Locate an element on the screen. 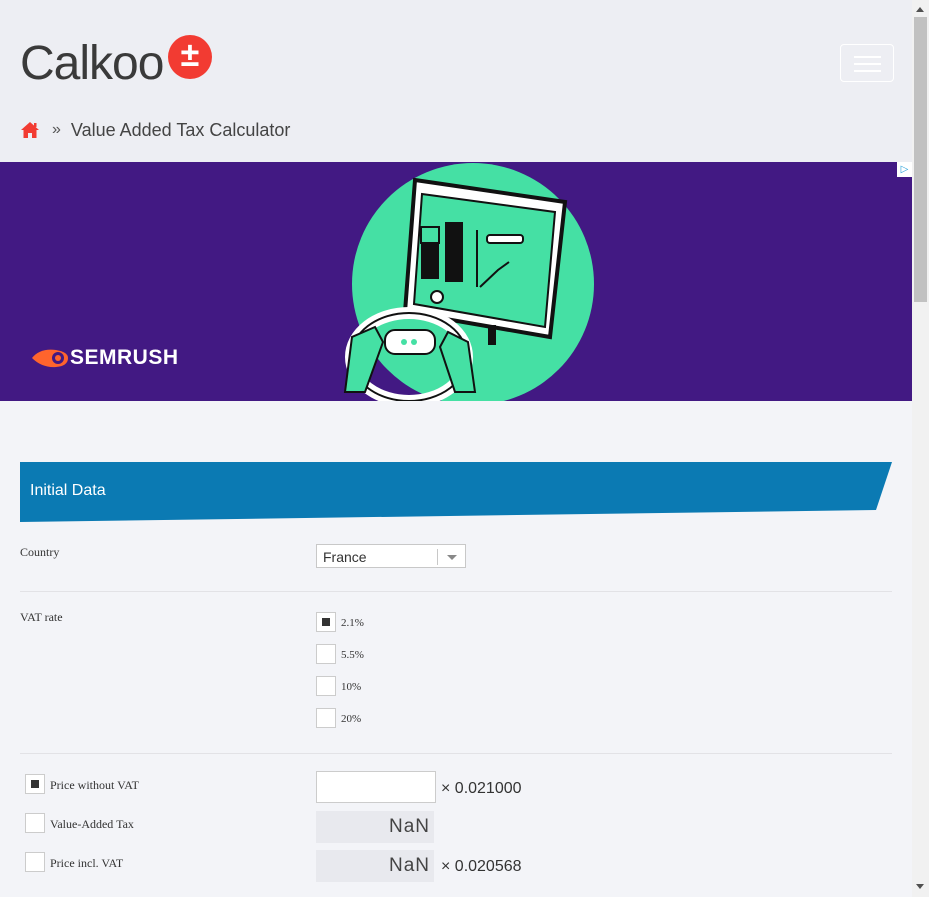 Image resolution: width=929 pixels, height=897 pixels. chevron-down-icon is located at coordinates (452, 557).